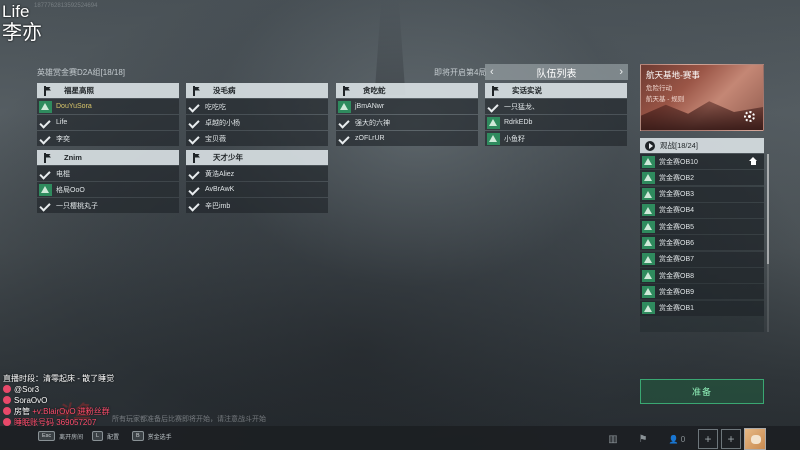 The width and height of the screenshot is (800, 450). What do you see at coordinates (702, 210) in the screenshot?
I see `observer-row: 赏金赛OB4` at bounding box center [702, 210].